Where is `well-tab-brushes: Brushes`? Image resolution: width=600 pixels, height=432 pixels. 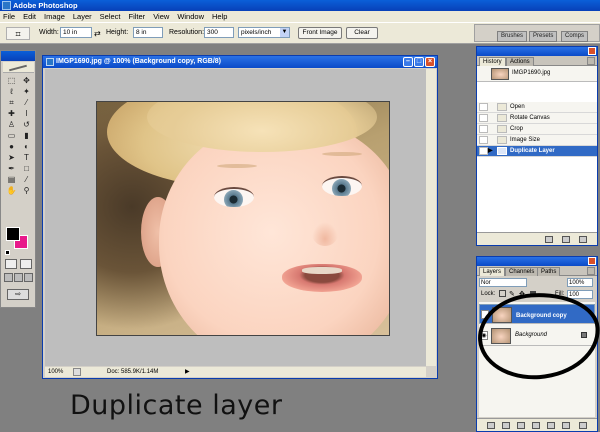
well-tab-brushes: Brushes is located at coordinates (512, 36).